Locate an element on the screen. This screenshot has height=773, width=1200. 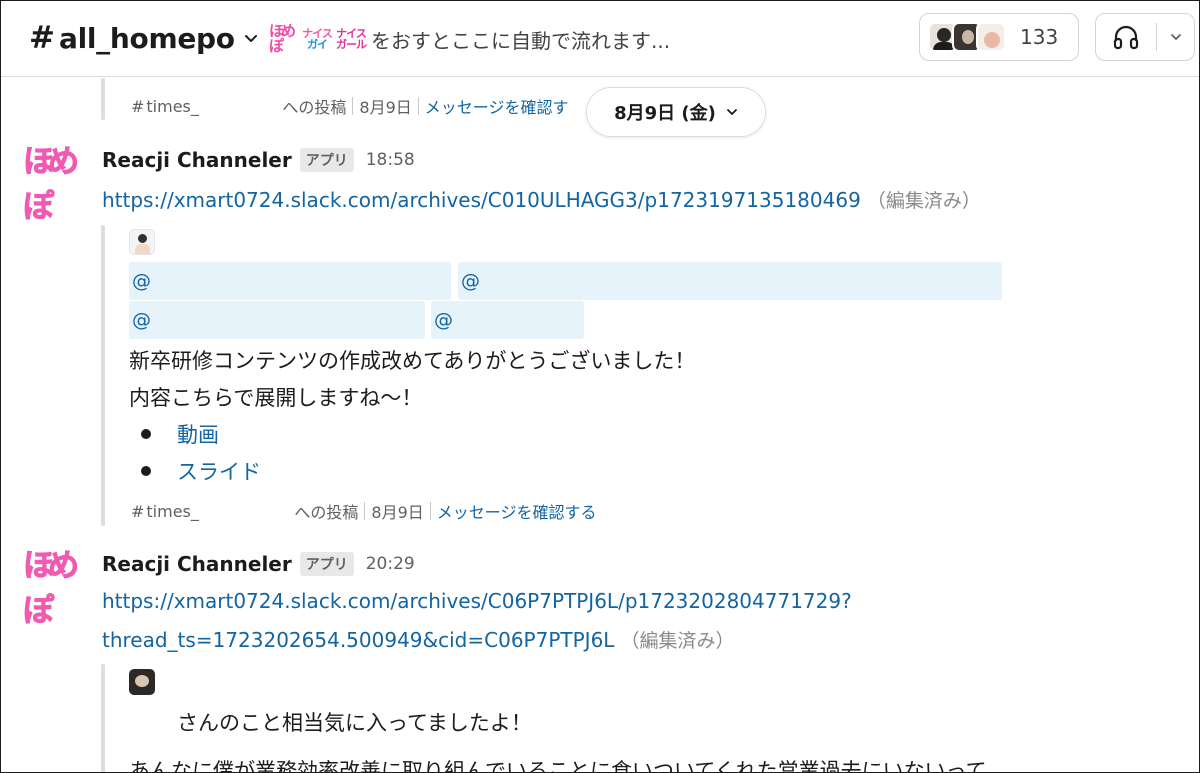
timestamp: 20:29 is located at coordinates (390, 564).